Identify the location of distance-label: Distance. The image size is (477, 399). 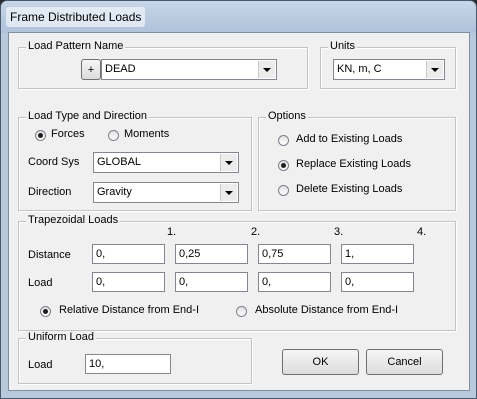
(49, 255).